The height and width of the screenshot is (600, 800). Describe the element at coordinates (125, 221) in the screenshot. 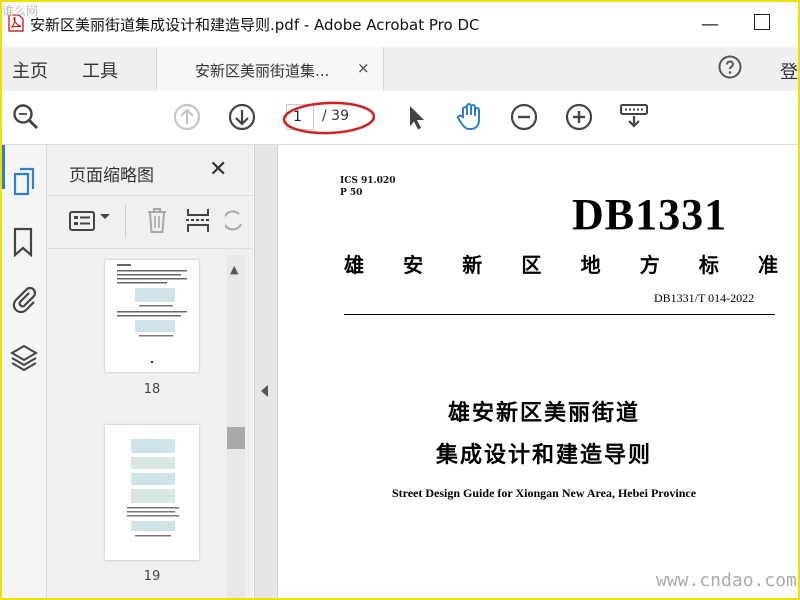

I see `toolbar-divider` at that location.